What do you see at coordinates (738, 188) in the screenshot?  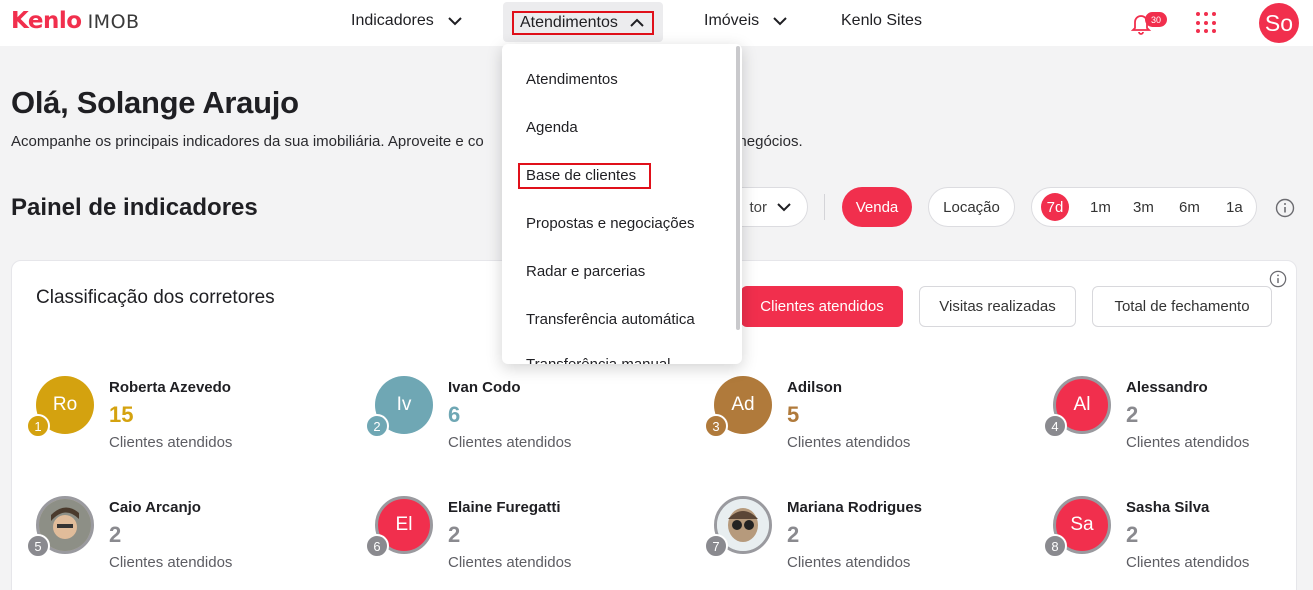 I see `dropdown-scrollbar` at bounding box center [738, 188].